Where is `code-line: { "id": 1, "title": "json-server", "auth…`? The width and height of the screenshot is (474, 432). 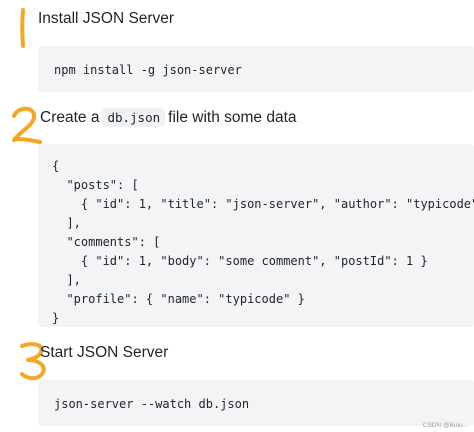 code-line: { "id": 1, "title": "json-server", "auth… is located at coordinates (263, 204).